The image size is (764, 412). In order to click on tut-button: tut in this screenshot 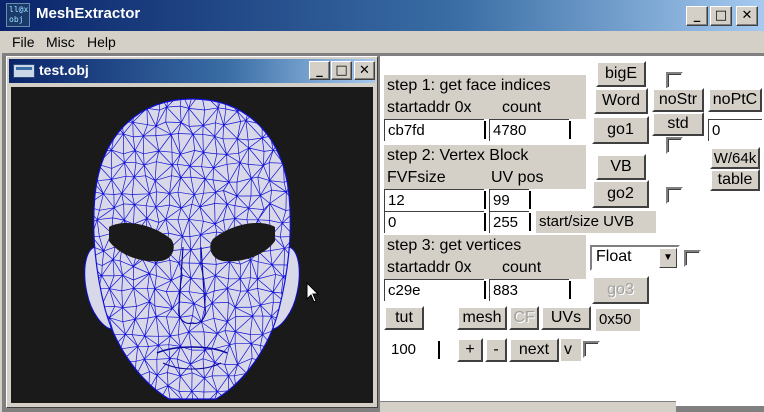, I will do `click(404, 318)`.